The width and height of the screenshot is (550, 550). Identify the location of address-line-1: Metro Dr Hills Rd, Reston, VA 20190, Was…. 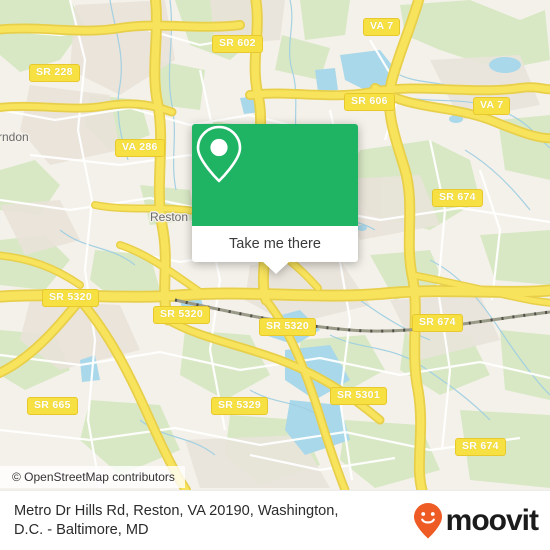
(176, 510).